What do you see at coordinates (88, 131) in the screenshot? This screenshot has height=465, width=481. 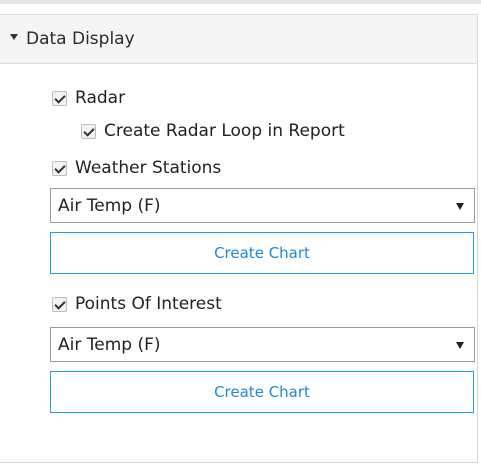 I see `radar-loop-checkbox` at bounding box center [88, 131].